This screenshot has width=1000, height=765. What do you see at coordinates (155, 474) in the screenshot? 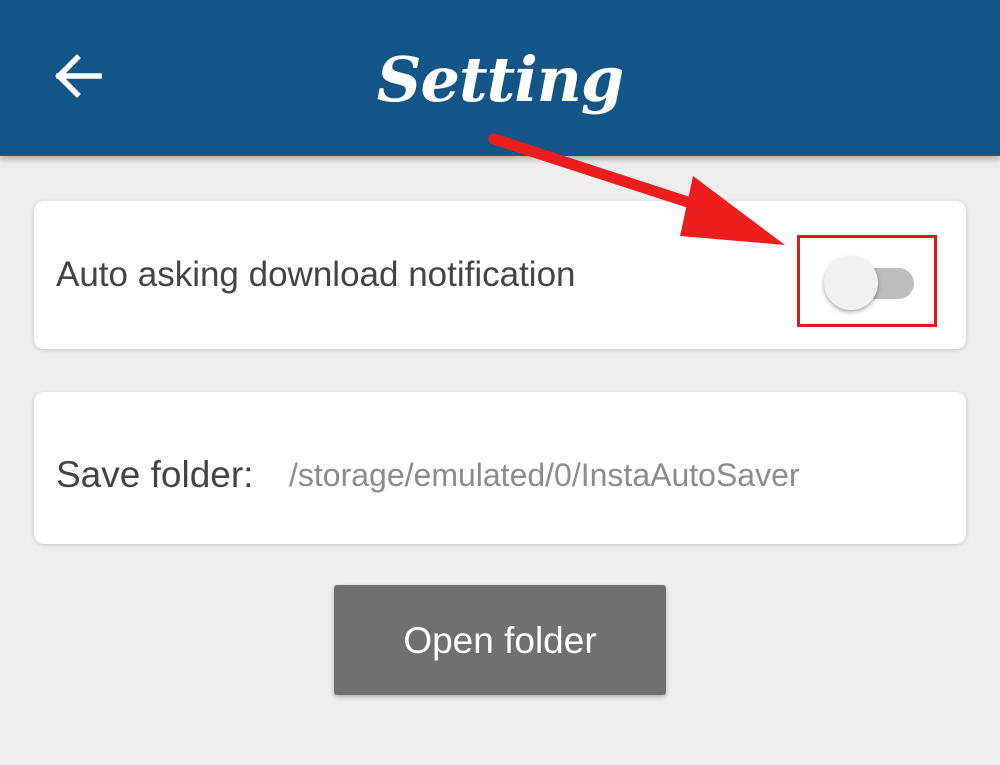
I see `save-folder-label: Save folder:` at bounding box center [155, 474].